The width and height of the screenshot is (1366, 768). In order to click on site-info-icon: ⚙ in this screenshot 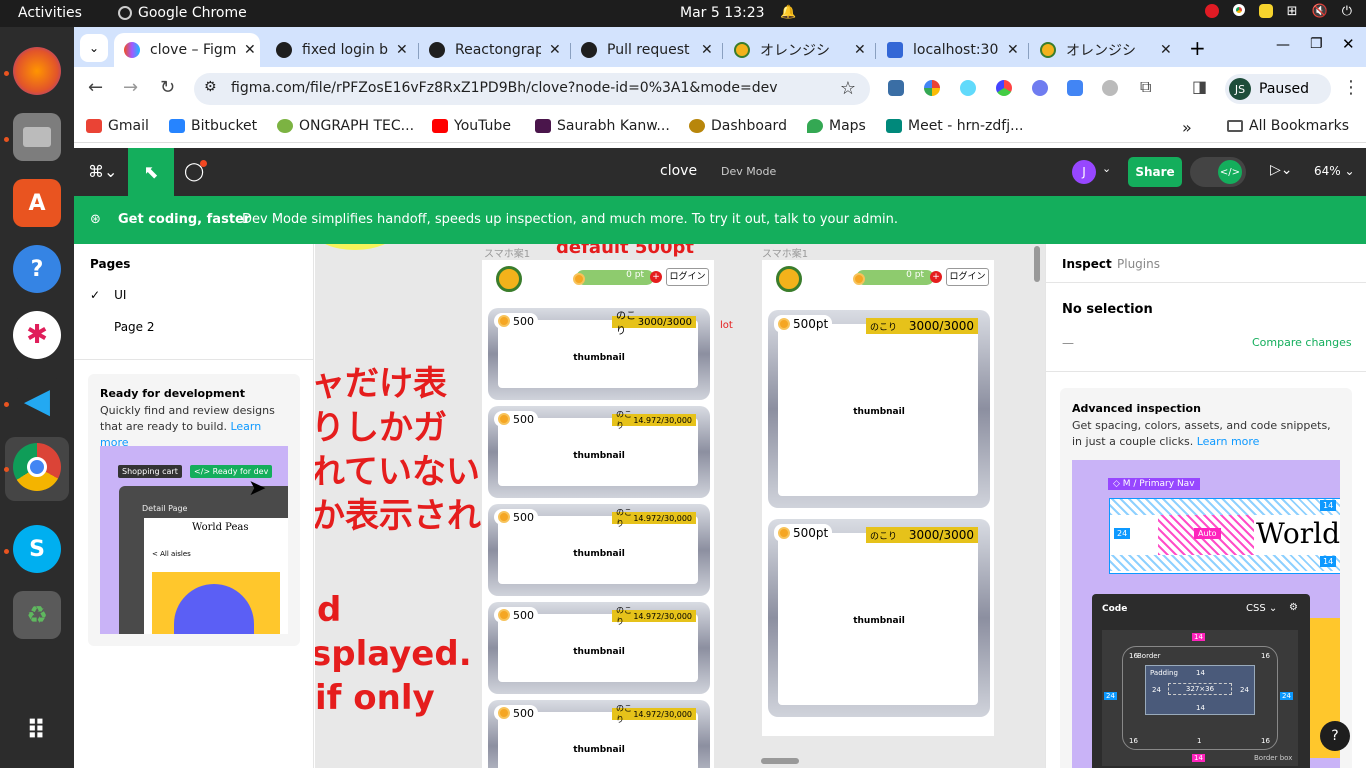, I will do `click(210, 87)`.